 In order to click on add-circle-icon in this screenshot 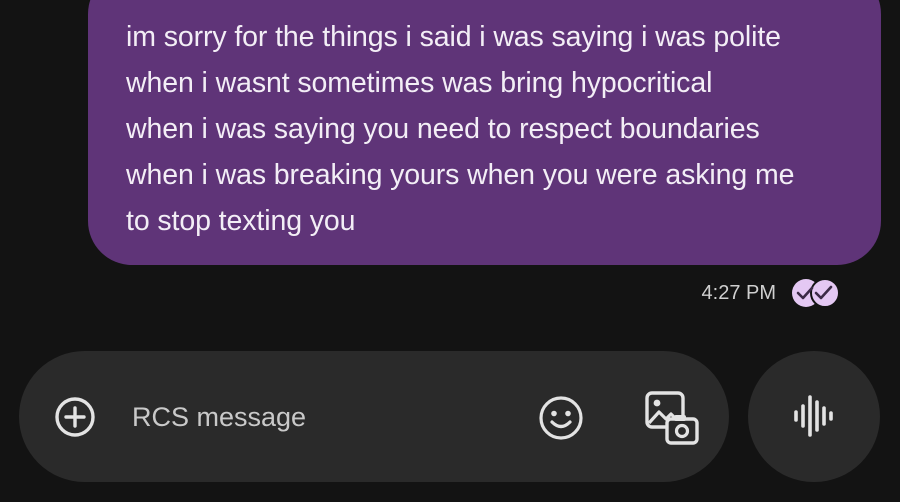, I will do `click(75, 417)`.